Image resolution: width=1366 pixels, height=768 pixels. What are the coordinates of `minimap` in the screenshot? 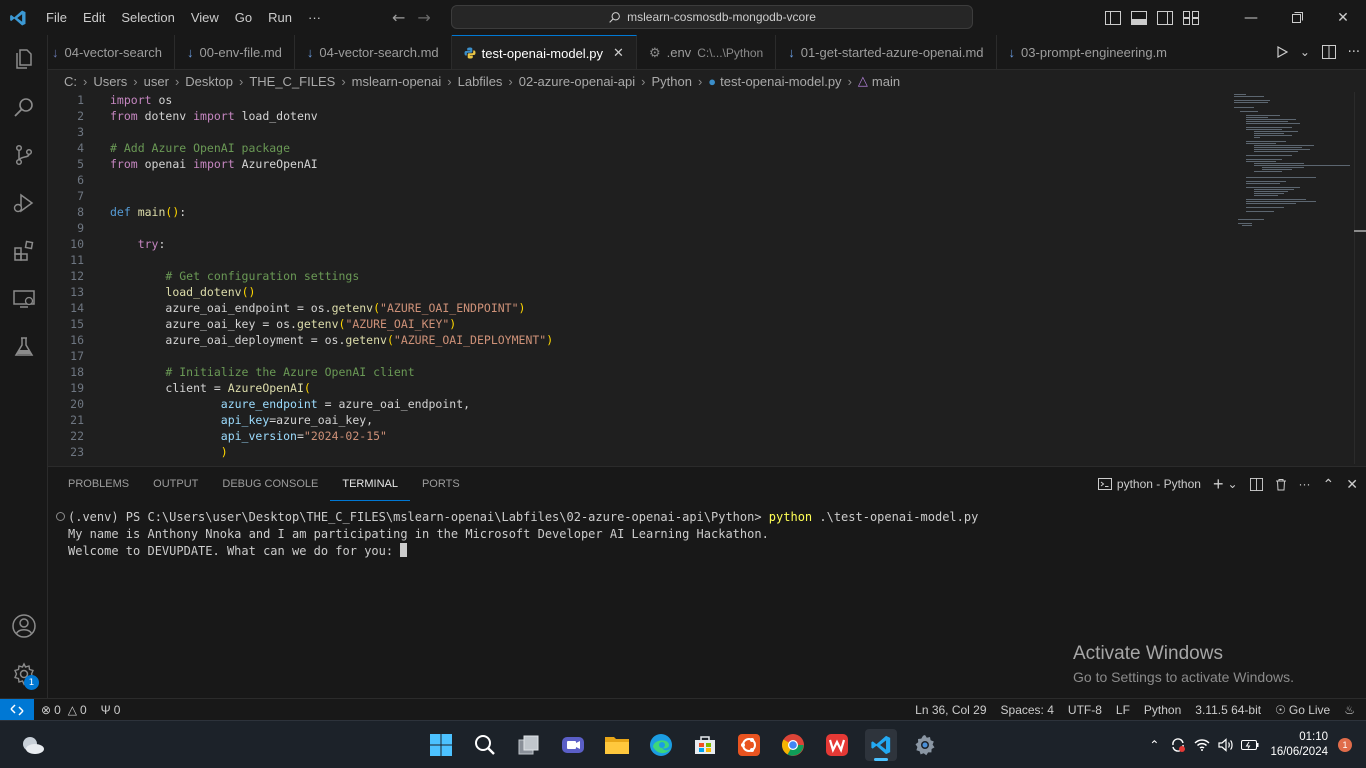 It's located at (1292, 162).